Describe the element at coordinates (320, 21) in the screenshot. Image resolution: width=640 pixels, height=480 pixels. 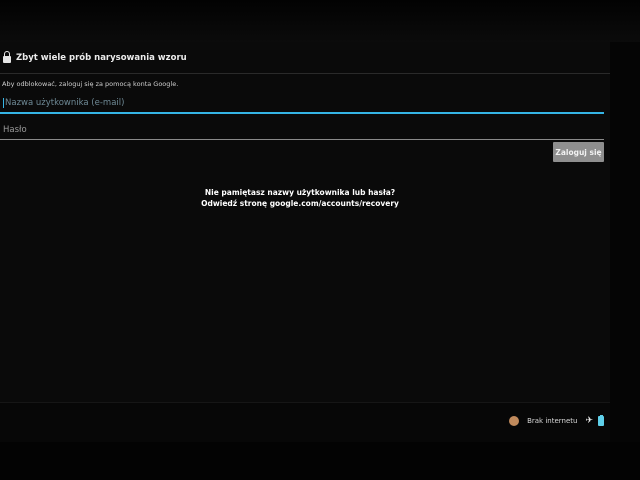
I see `device-bezel-top` at that location.